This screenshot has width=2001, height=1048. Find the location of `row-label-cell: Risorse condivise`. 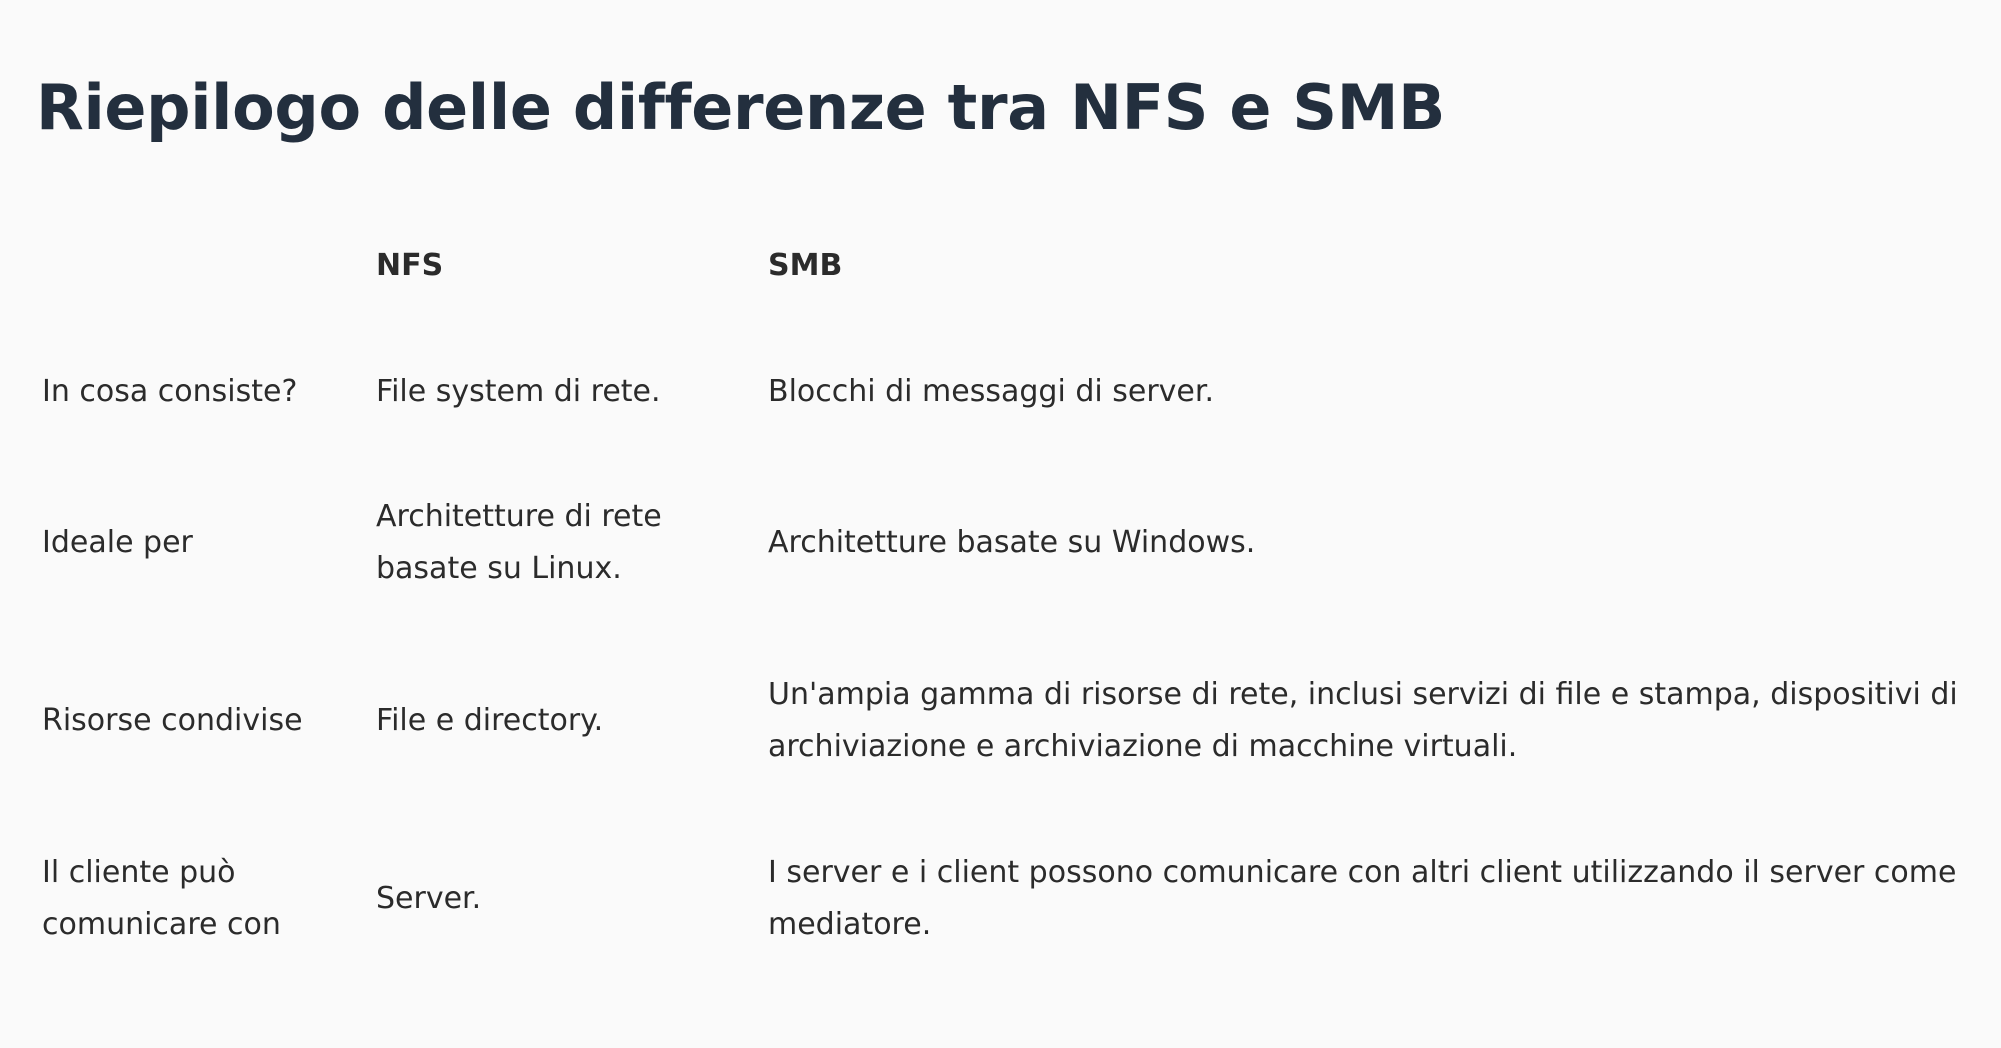

row-label-cell: Risorse condivise is located at coordinates (172, 720).